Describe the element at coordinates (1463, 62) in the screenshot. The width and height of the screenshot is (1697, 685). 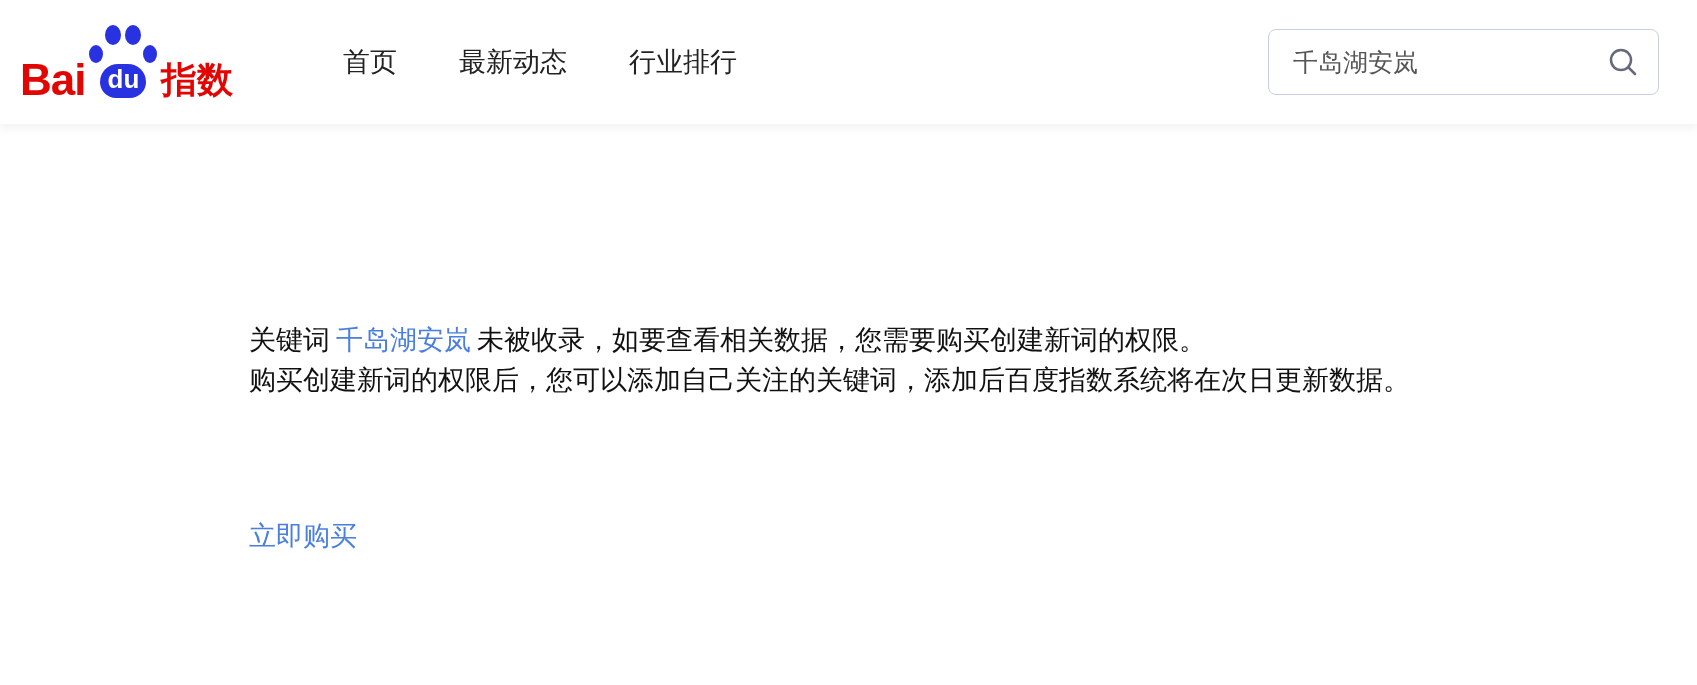
I see `search-field: 千岛湖安岚` at that location.